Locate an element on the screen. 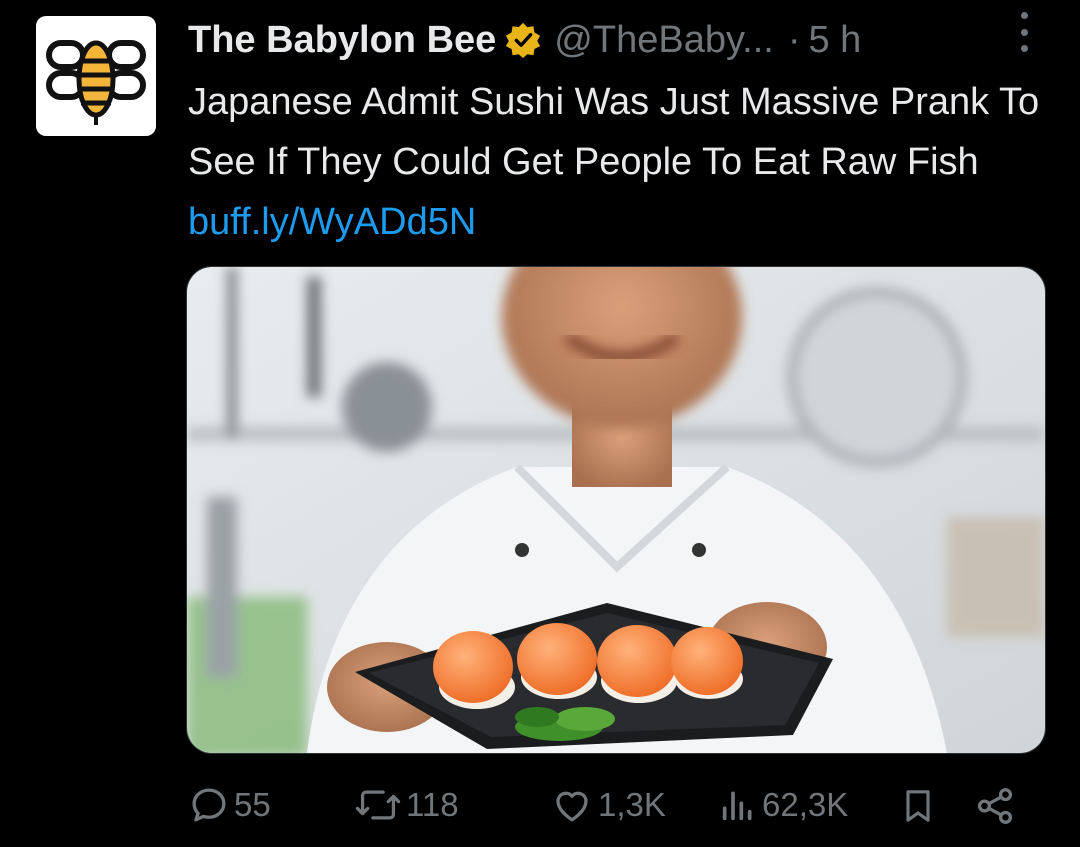 The width and height of the screenshot is (1080, 847). share-button is located at coordinates (995, 806).